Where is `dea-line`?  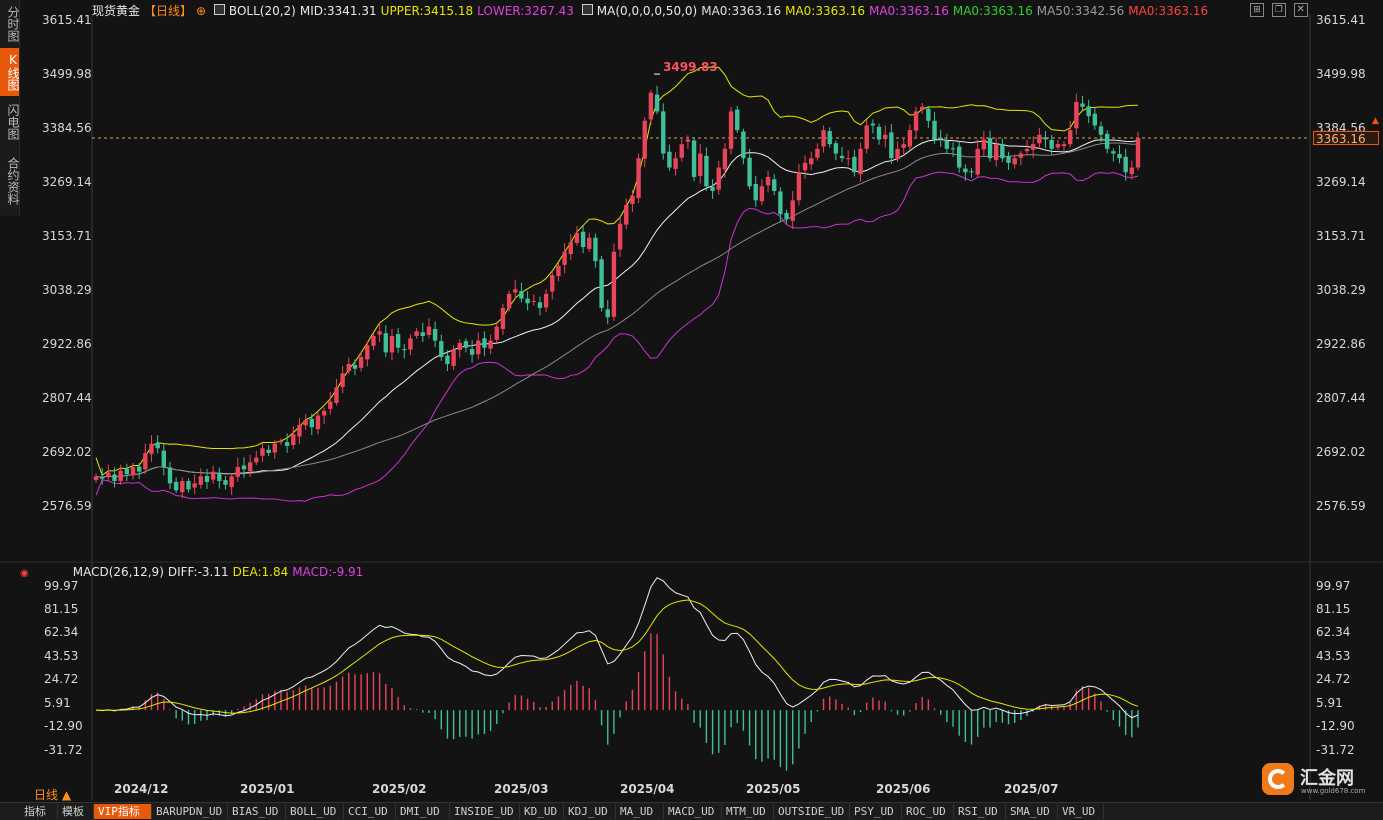
dea-line is located at coordinates (617, 656).